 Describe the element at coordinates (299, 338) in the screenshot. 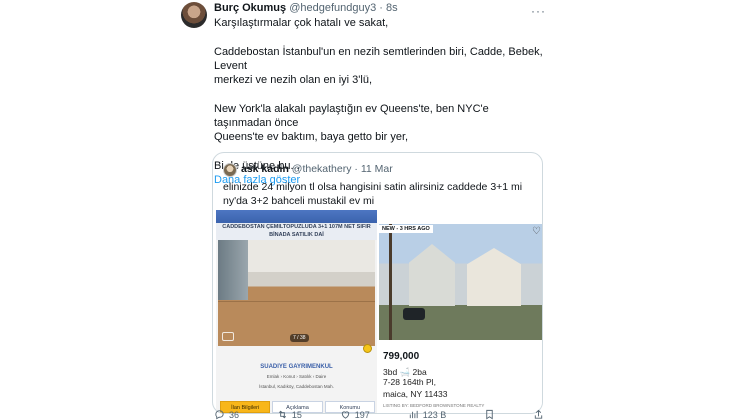

I see `photo-counter: 7 / 38` at that location.